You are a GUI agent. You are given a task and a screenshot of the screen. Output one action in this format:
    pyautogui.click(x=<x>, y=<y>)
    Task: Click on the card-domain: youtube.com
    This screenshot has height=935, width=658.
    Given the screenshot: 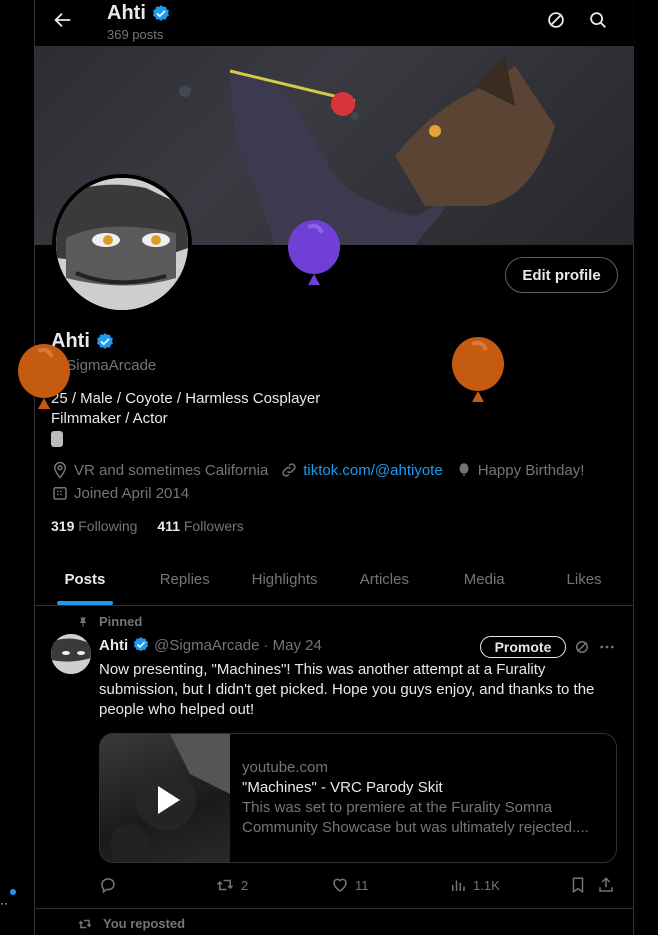 What is the action you would take?
    pyautogui.click(x=285, y=767)
    